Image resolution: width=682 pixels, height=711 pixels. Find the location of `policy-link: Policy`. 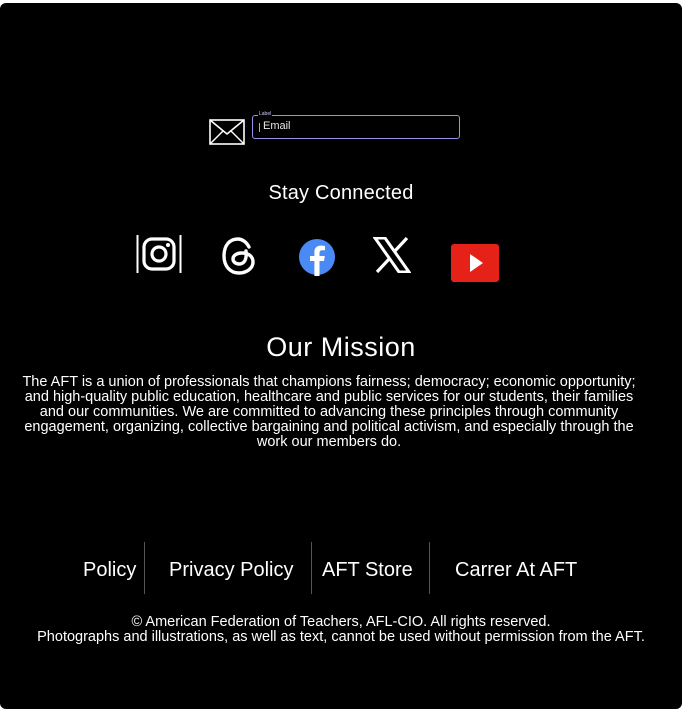

policy-link: Policy is located at coordinates (109, 570).